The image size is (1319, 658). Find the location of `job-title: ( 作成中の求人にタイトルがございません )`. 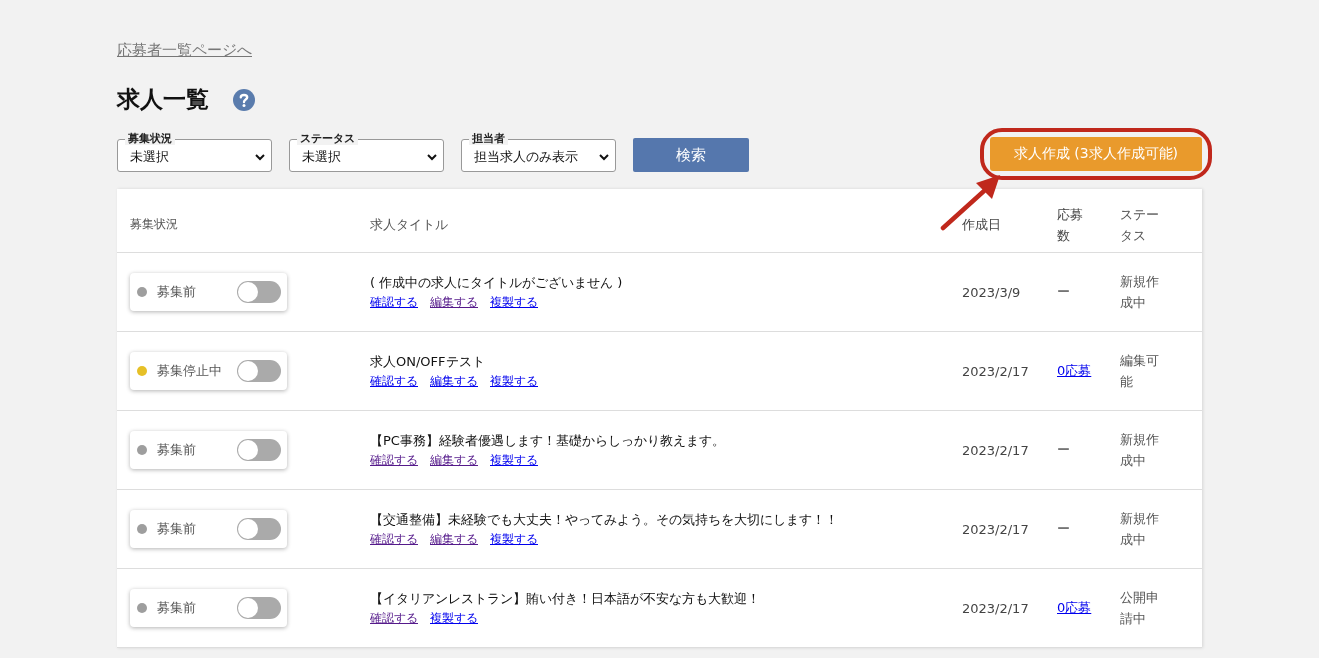

job-title: ( 作成中の求人にタイトルがございません ) is located at coordinates (497, 282).